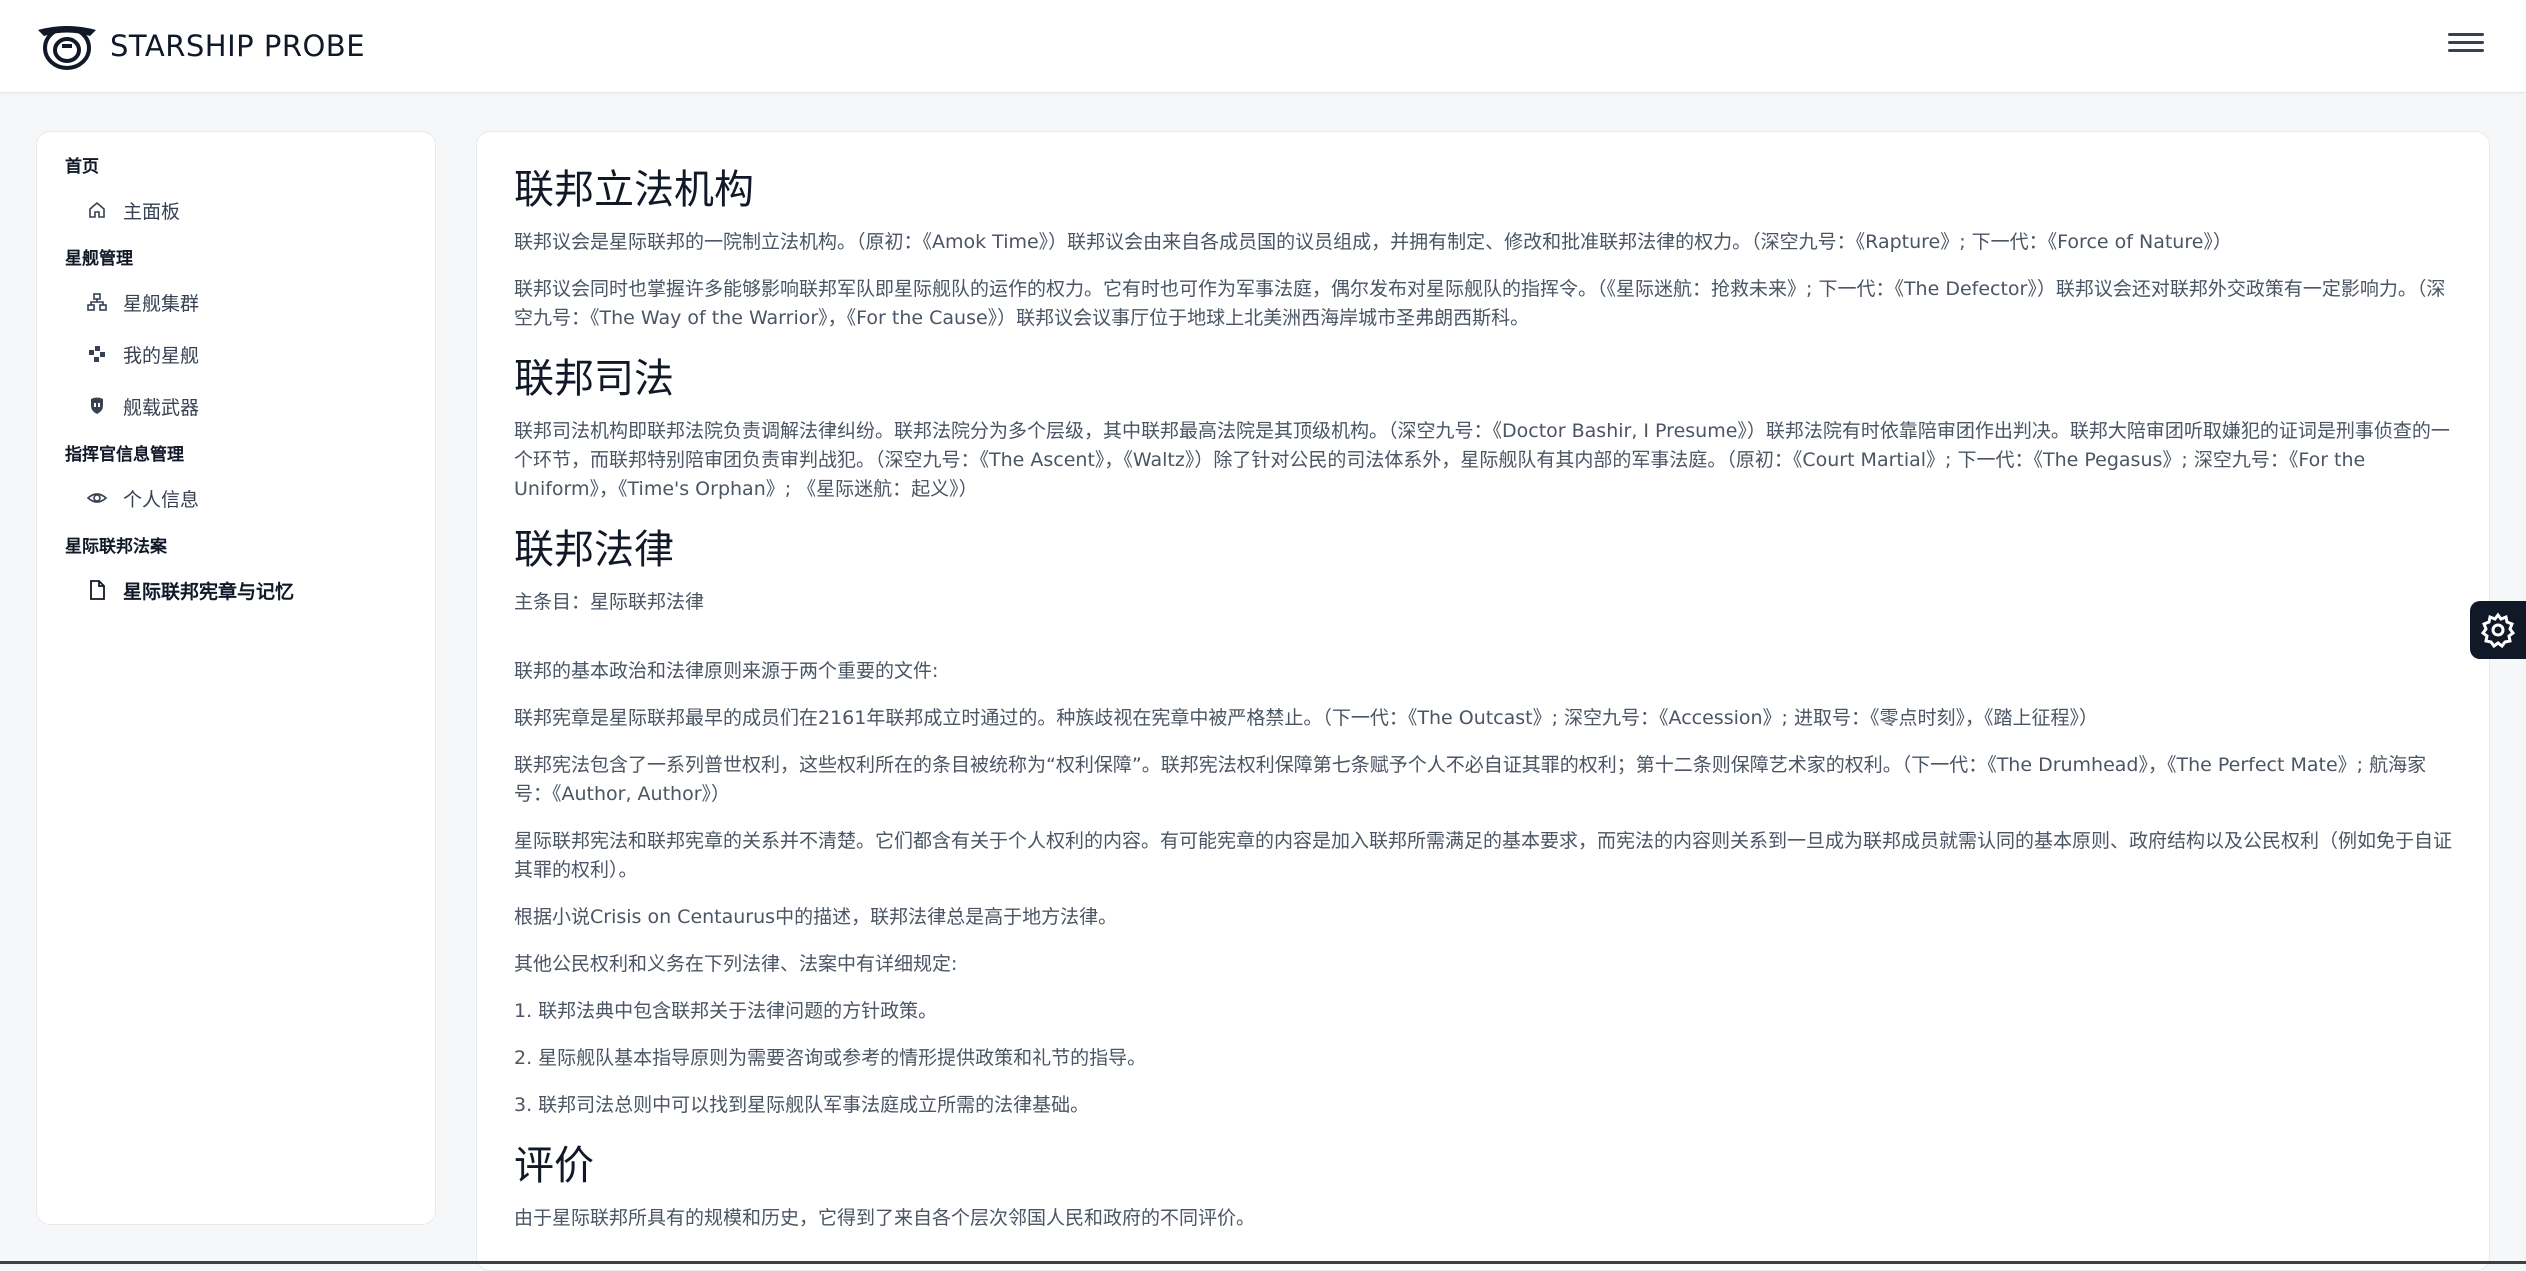 The width and height of the screenshot is (2526, 1271). What do you see at coordinates (634, 190) in the screenshot?
I see `section-heading: 联邦立法机构` at bounding box center [634, 190].